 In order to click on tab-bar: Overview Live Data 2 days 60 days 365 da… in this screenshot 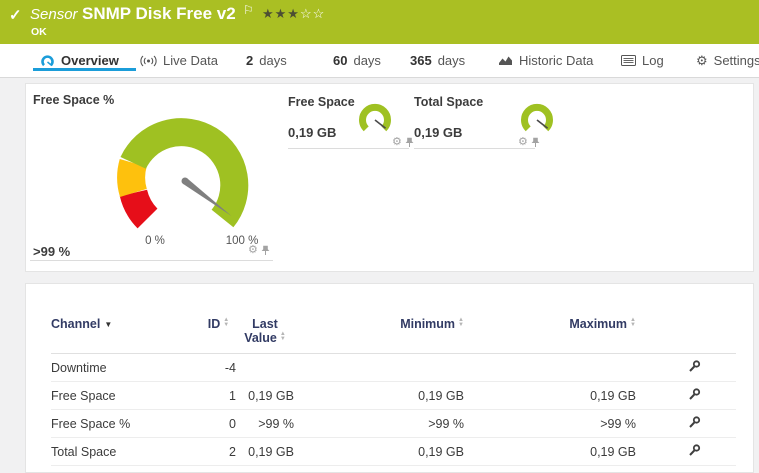, I will do `click(379, 61)`.